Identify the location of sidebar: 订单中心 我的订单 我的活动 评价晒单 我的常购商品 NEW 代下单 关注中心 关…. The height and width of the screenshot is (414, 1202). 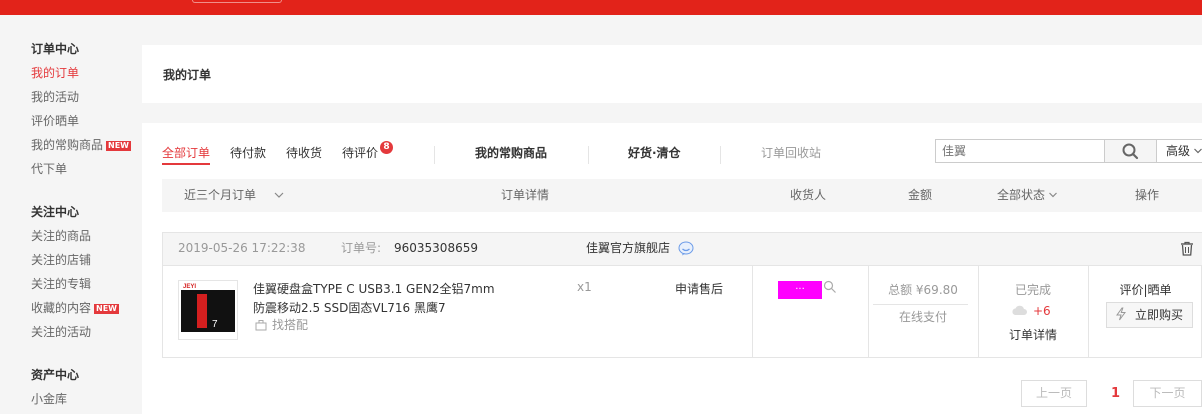
(71, 214).